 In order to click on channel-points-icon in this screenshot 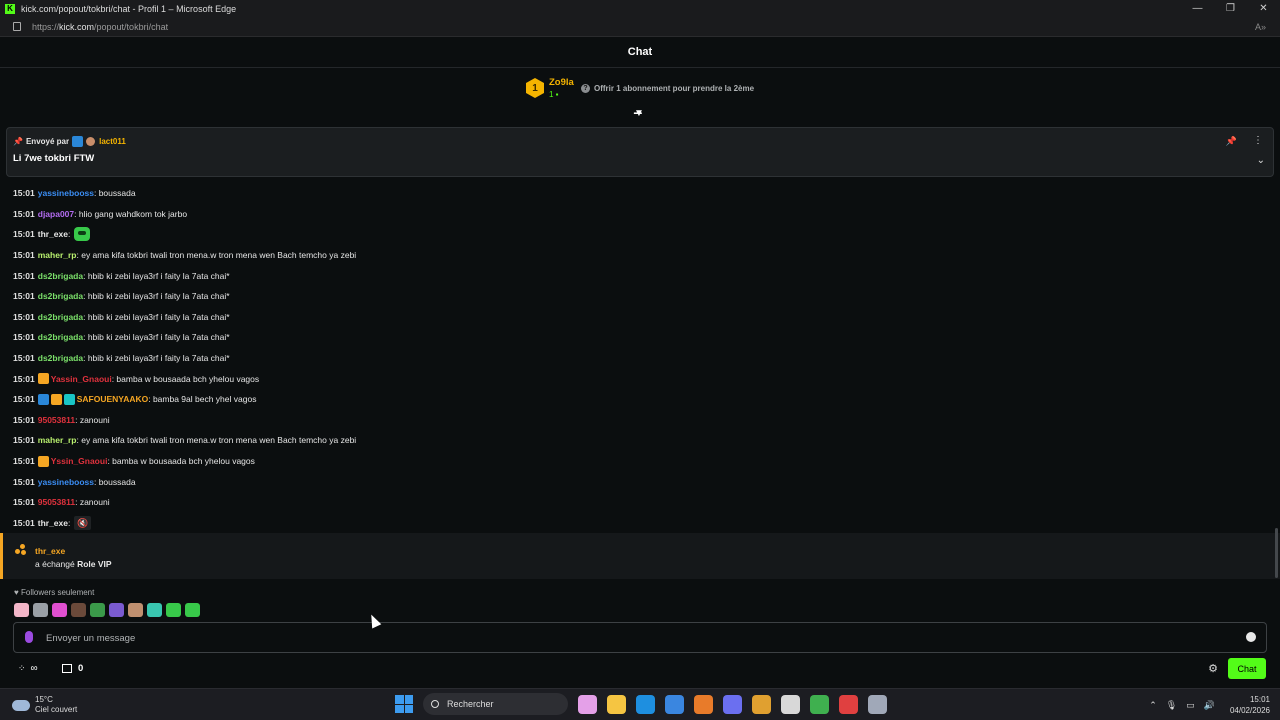, I will do `click(20, 549)`.